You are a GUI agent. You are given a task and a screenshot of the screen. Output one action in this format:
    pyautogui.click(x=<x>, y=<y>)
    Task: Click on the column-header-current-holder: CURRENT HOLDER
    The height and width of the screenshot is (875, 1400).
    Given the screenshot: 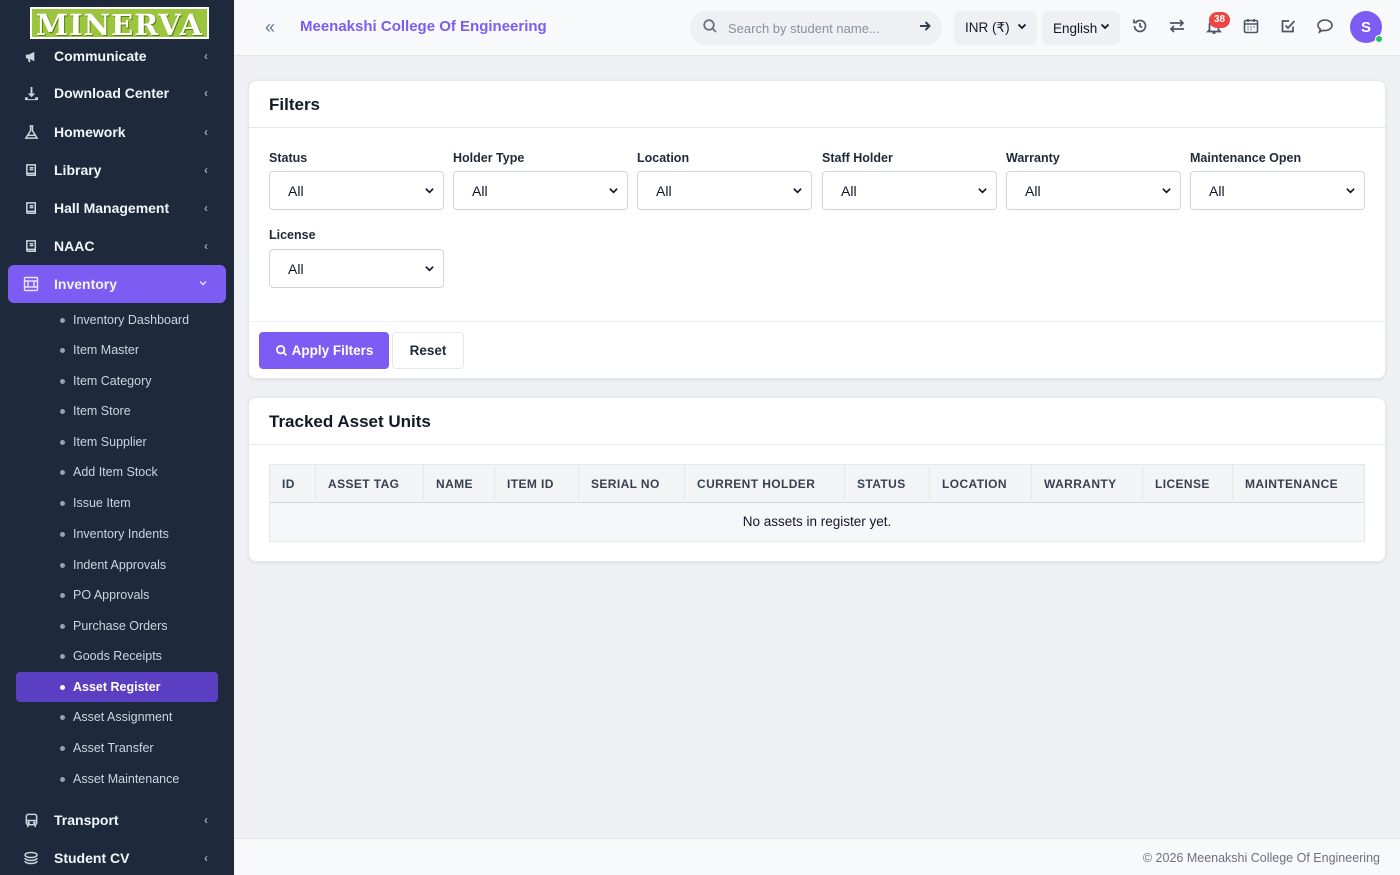 What is the action you would take?
    pyautogui.click(x=764, y=484)
    